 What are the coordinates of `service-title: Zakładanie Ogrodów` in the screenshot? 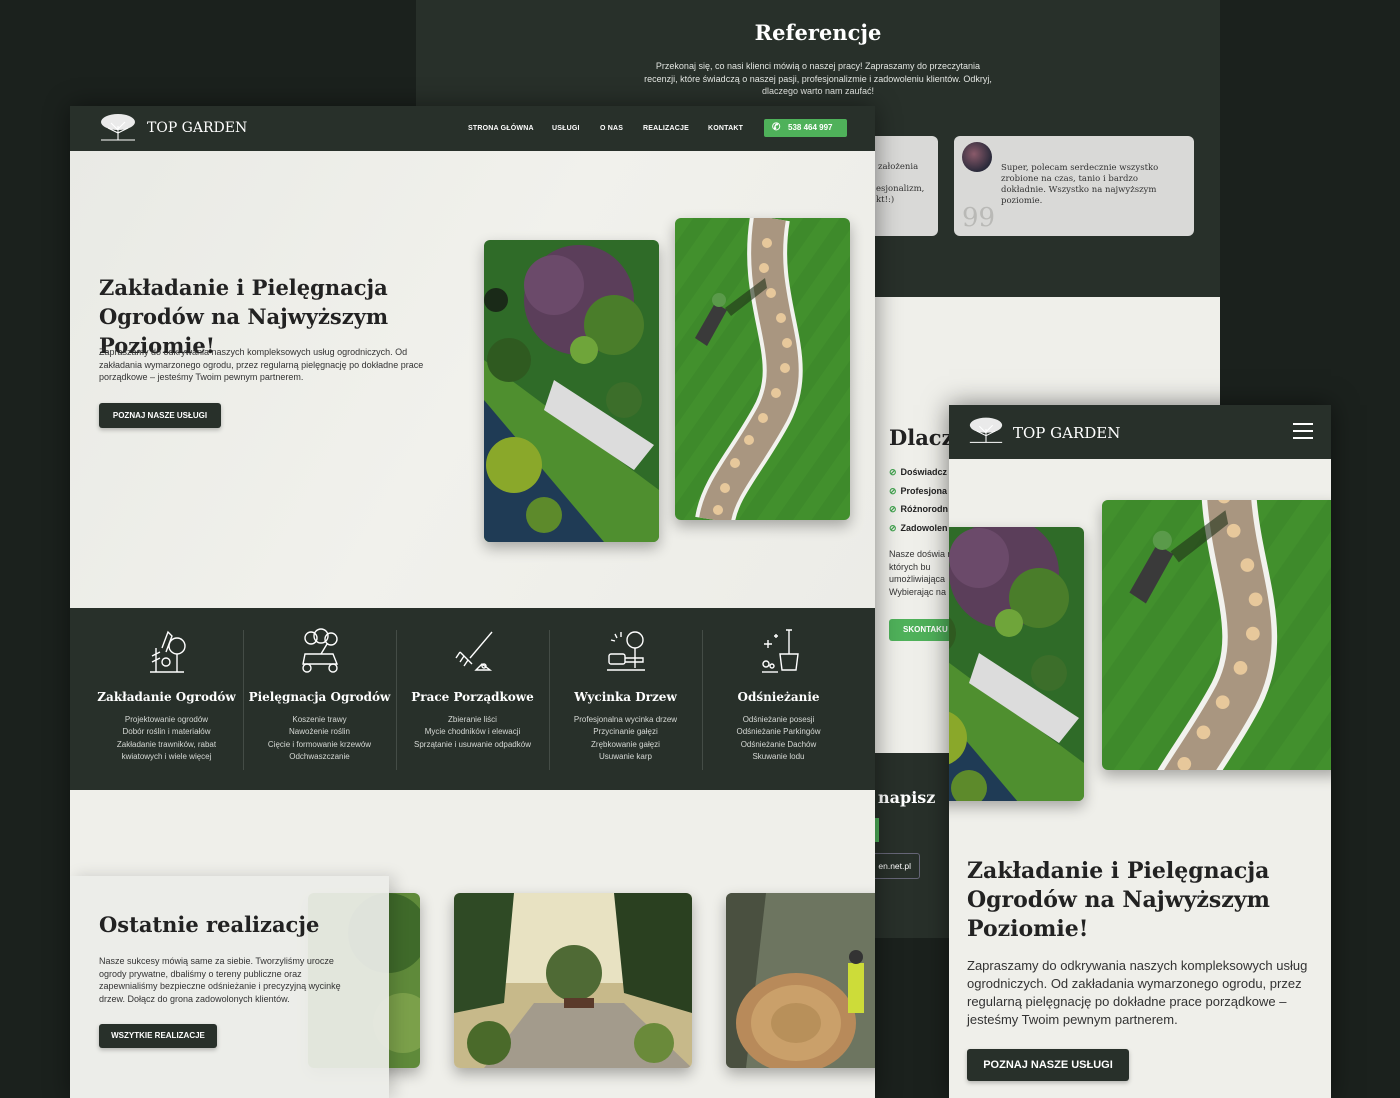 It's located at (166, 697).